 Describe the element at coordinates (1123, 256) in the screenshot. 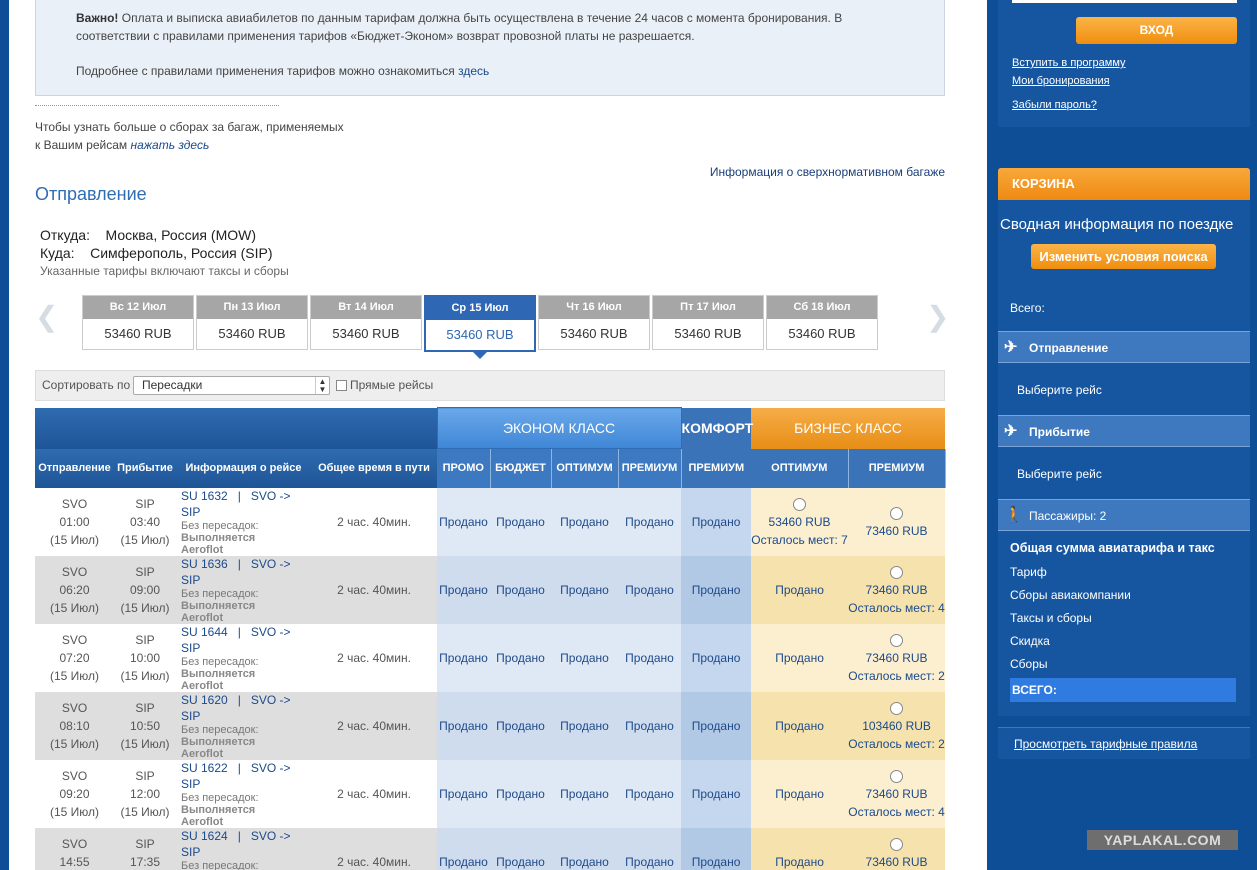

I see `change-search-button: Изменить условия поиска` at that location.